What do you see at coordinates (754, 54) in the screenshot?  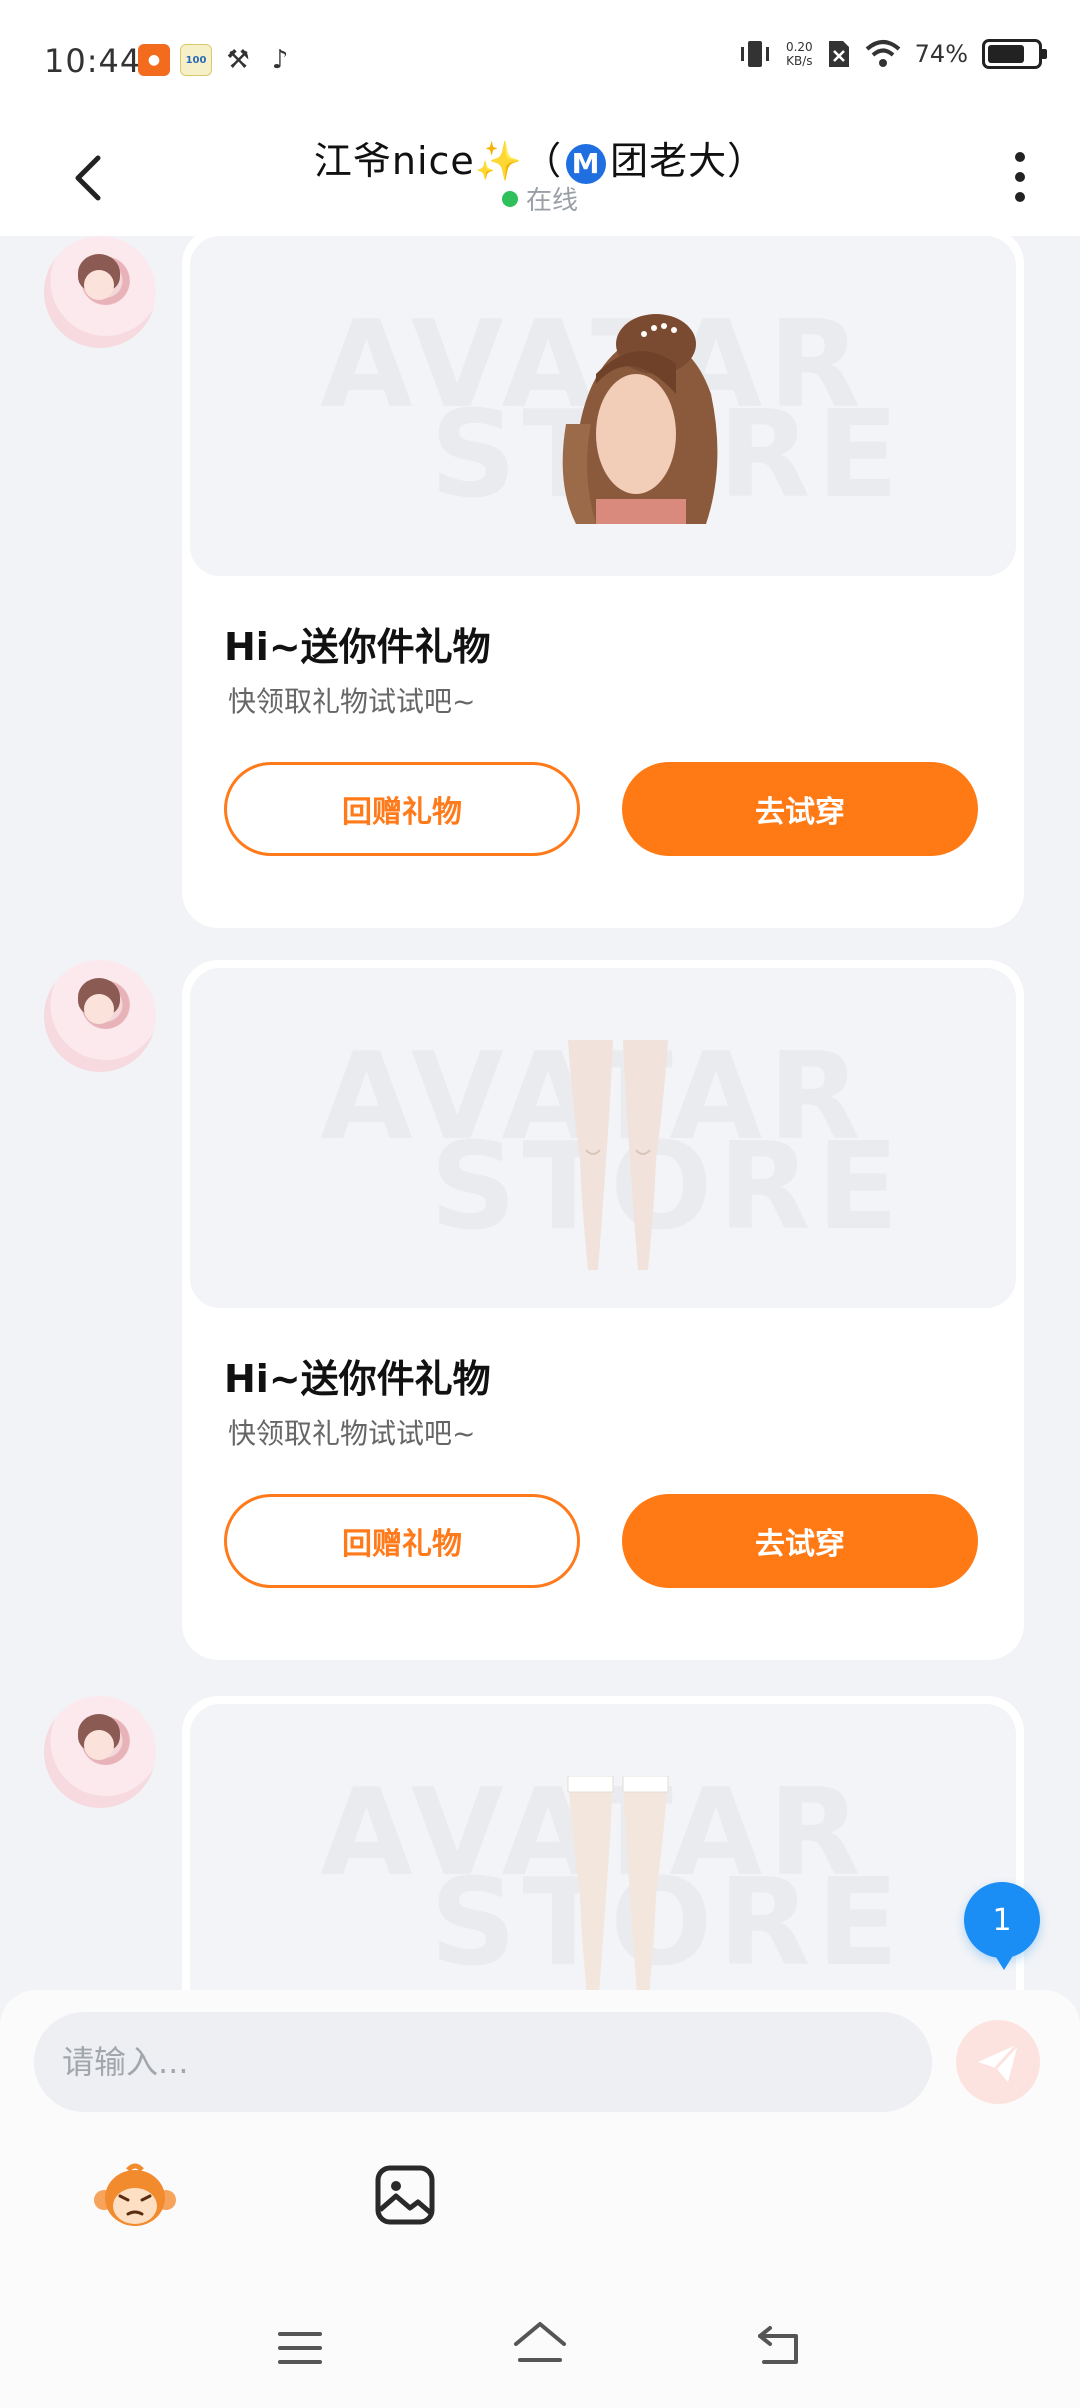 I see `vibrate-icon` at bounding box center [754, 54].